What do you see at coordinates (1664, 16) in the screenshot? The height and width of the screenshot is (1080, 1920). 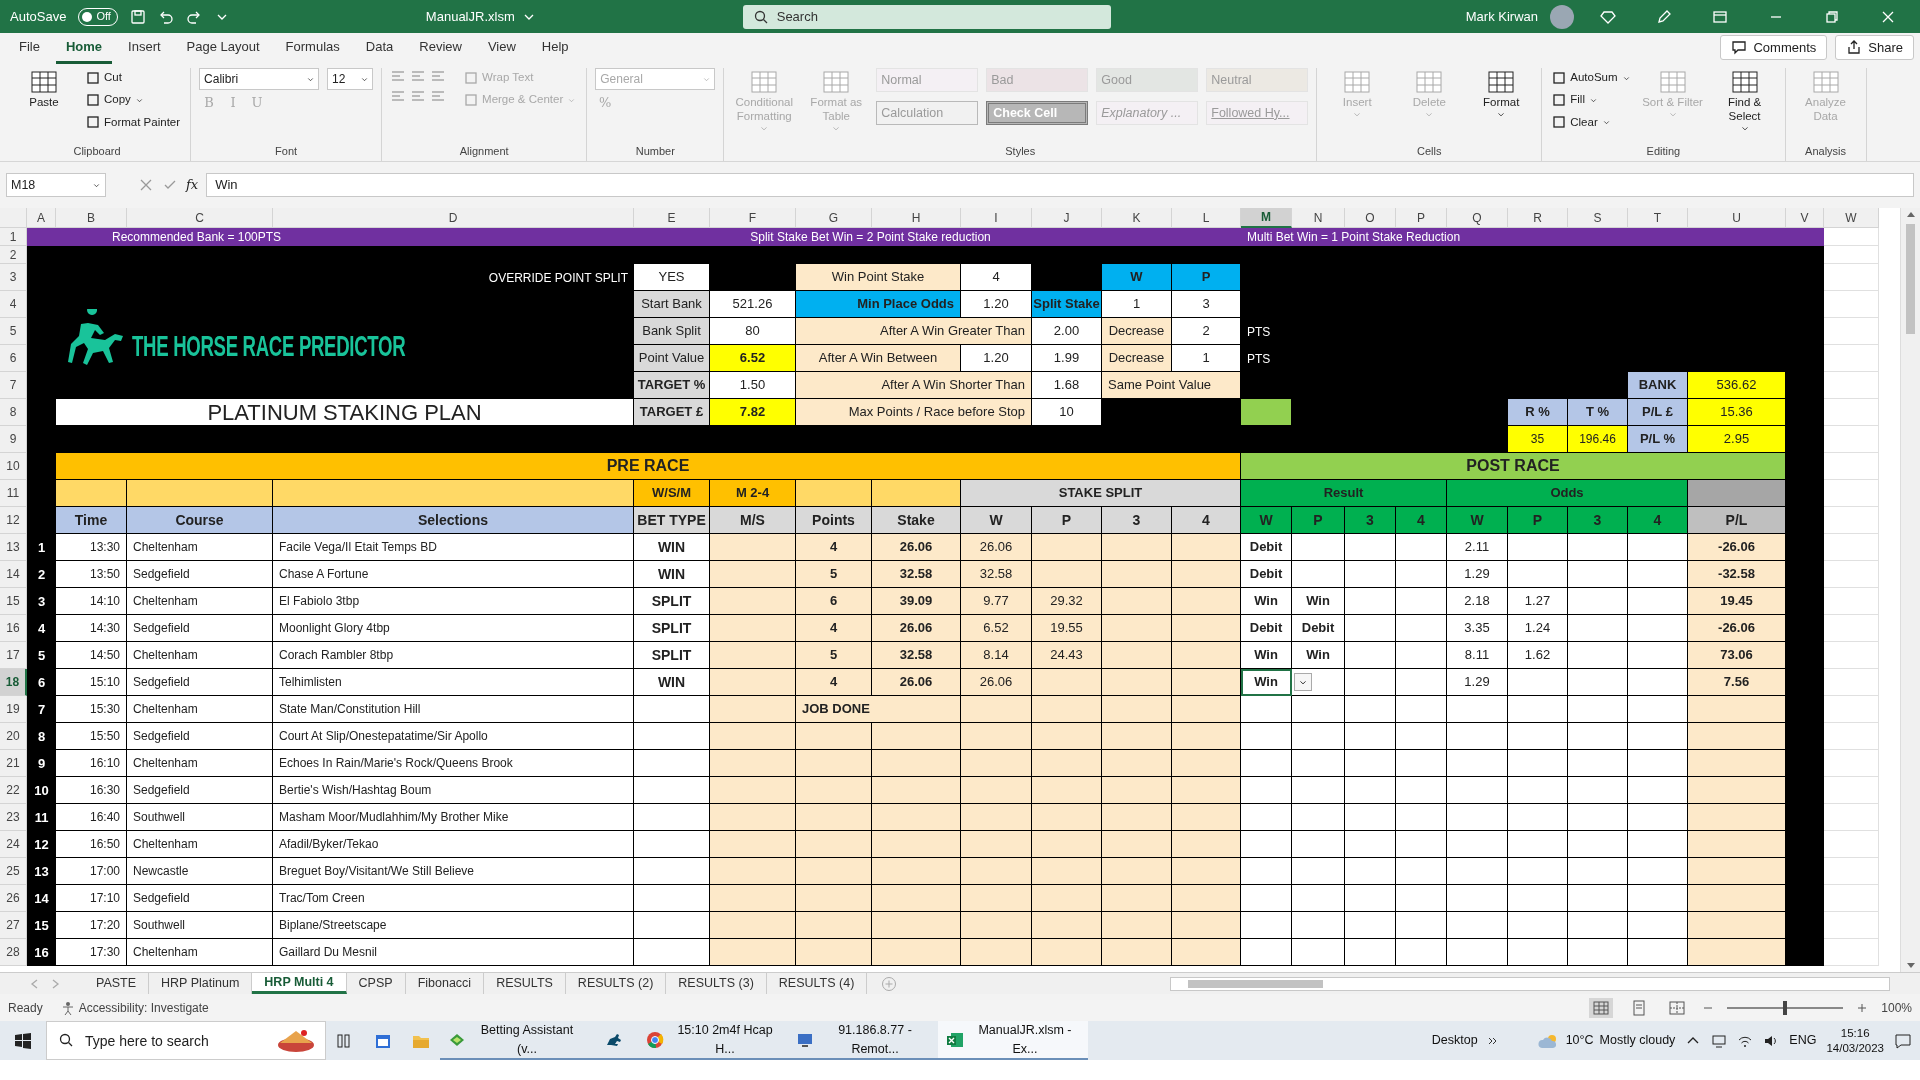 I see `pen-icon` at bounding box center [1664, 16].